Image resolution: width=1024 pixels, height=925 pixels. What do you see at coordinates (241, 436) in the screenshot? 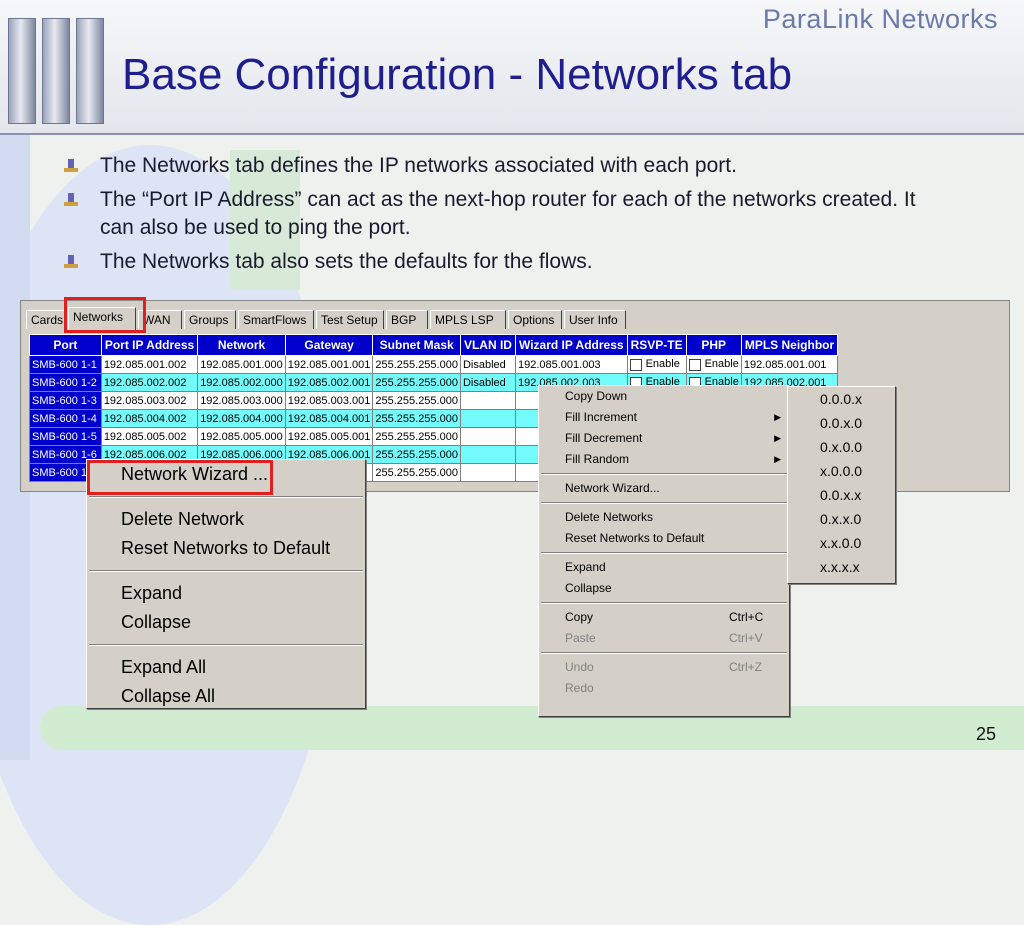
I see `table-cell: 192.085.005.000` at bounding box center [241, 436].